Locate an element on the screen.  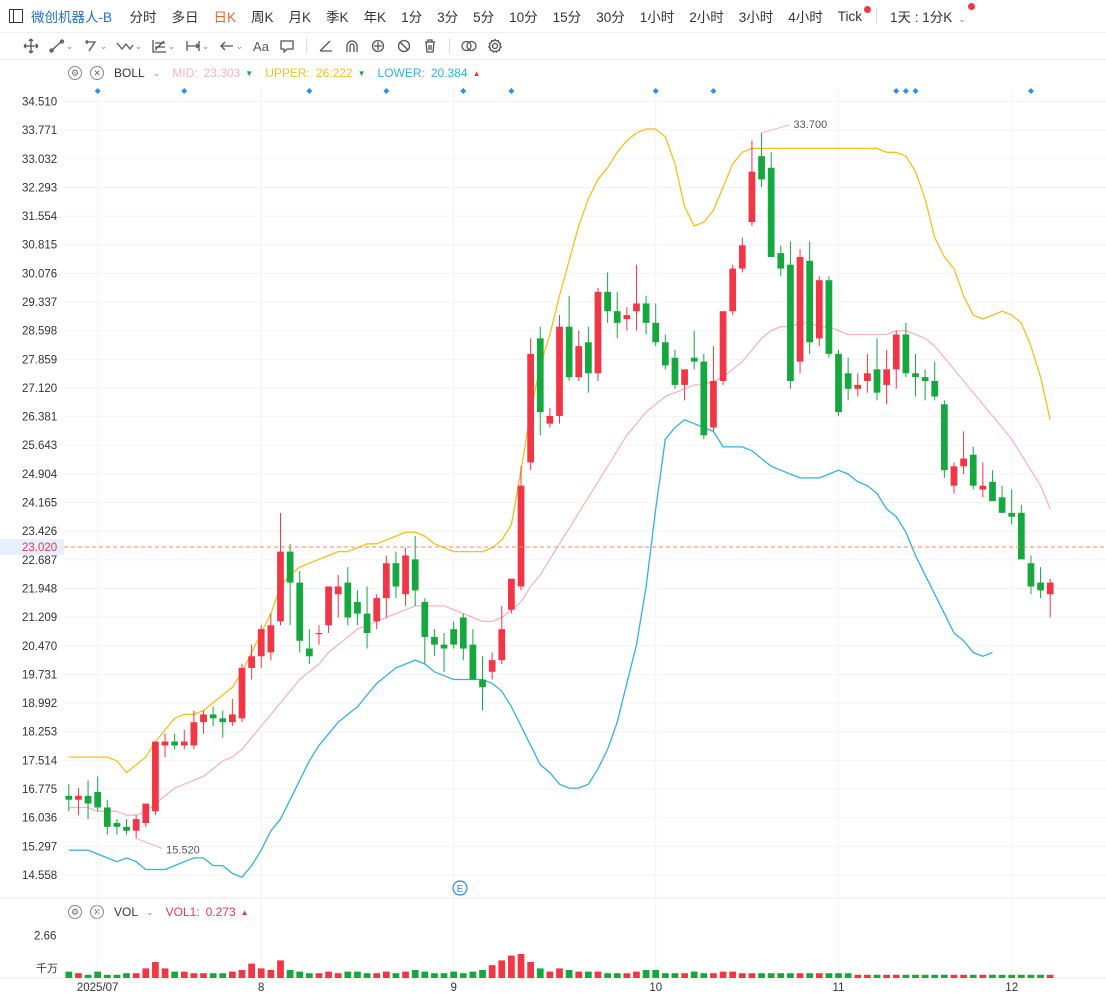
period-tab: 10分 is located at coordinates (523, 16).